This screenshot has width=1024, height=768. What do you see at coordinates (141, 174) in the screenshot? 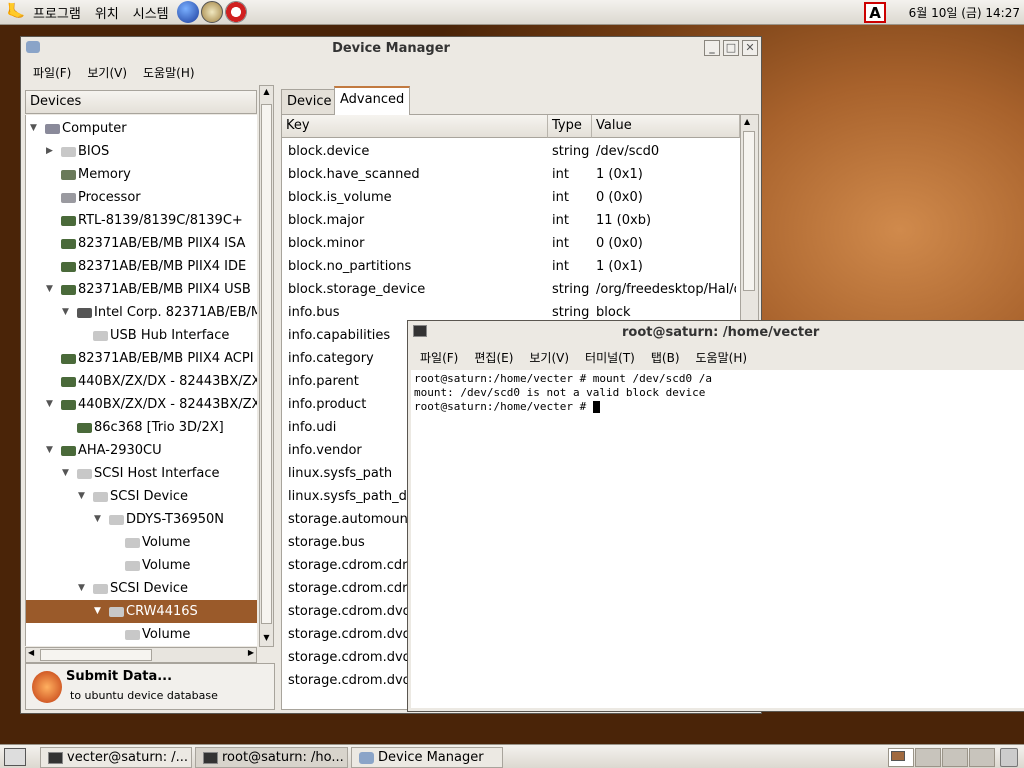
I see `tree-node: Memory` at bounding box center [141, 174].